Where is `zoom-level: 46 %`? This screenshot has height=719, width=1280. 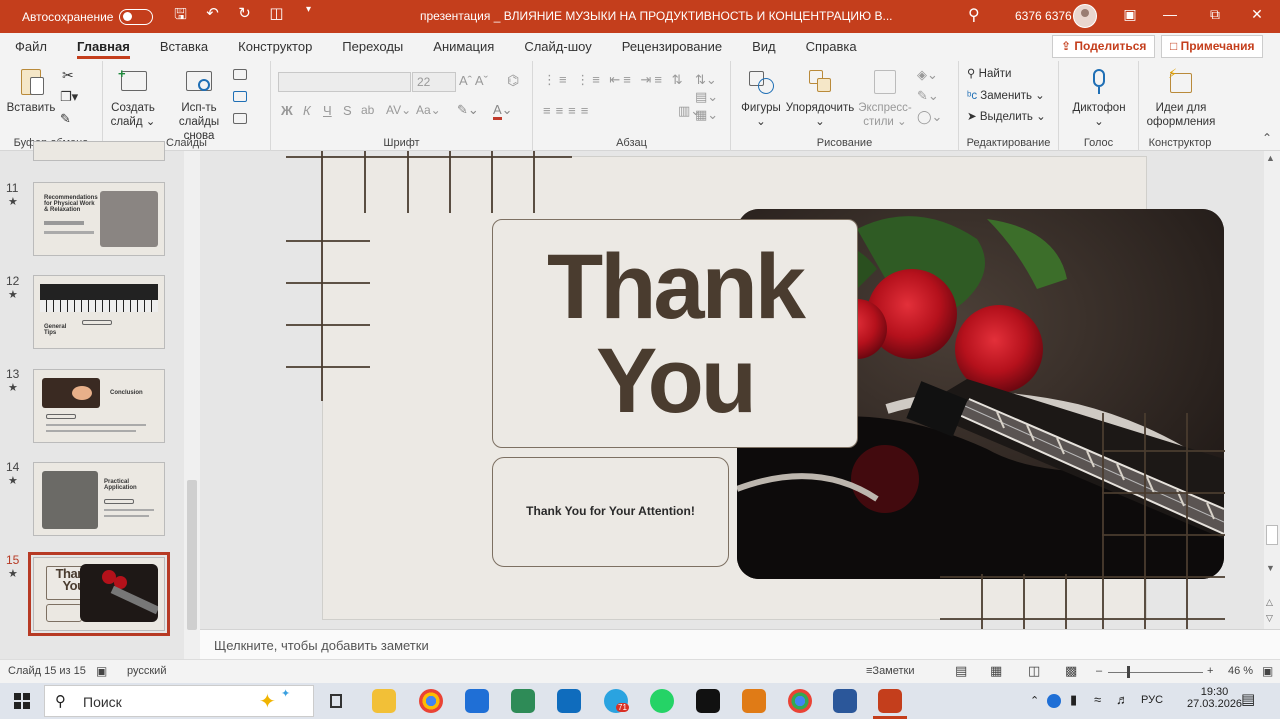
zoom-level: 46 % is located at coordinates (1240, 671).